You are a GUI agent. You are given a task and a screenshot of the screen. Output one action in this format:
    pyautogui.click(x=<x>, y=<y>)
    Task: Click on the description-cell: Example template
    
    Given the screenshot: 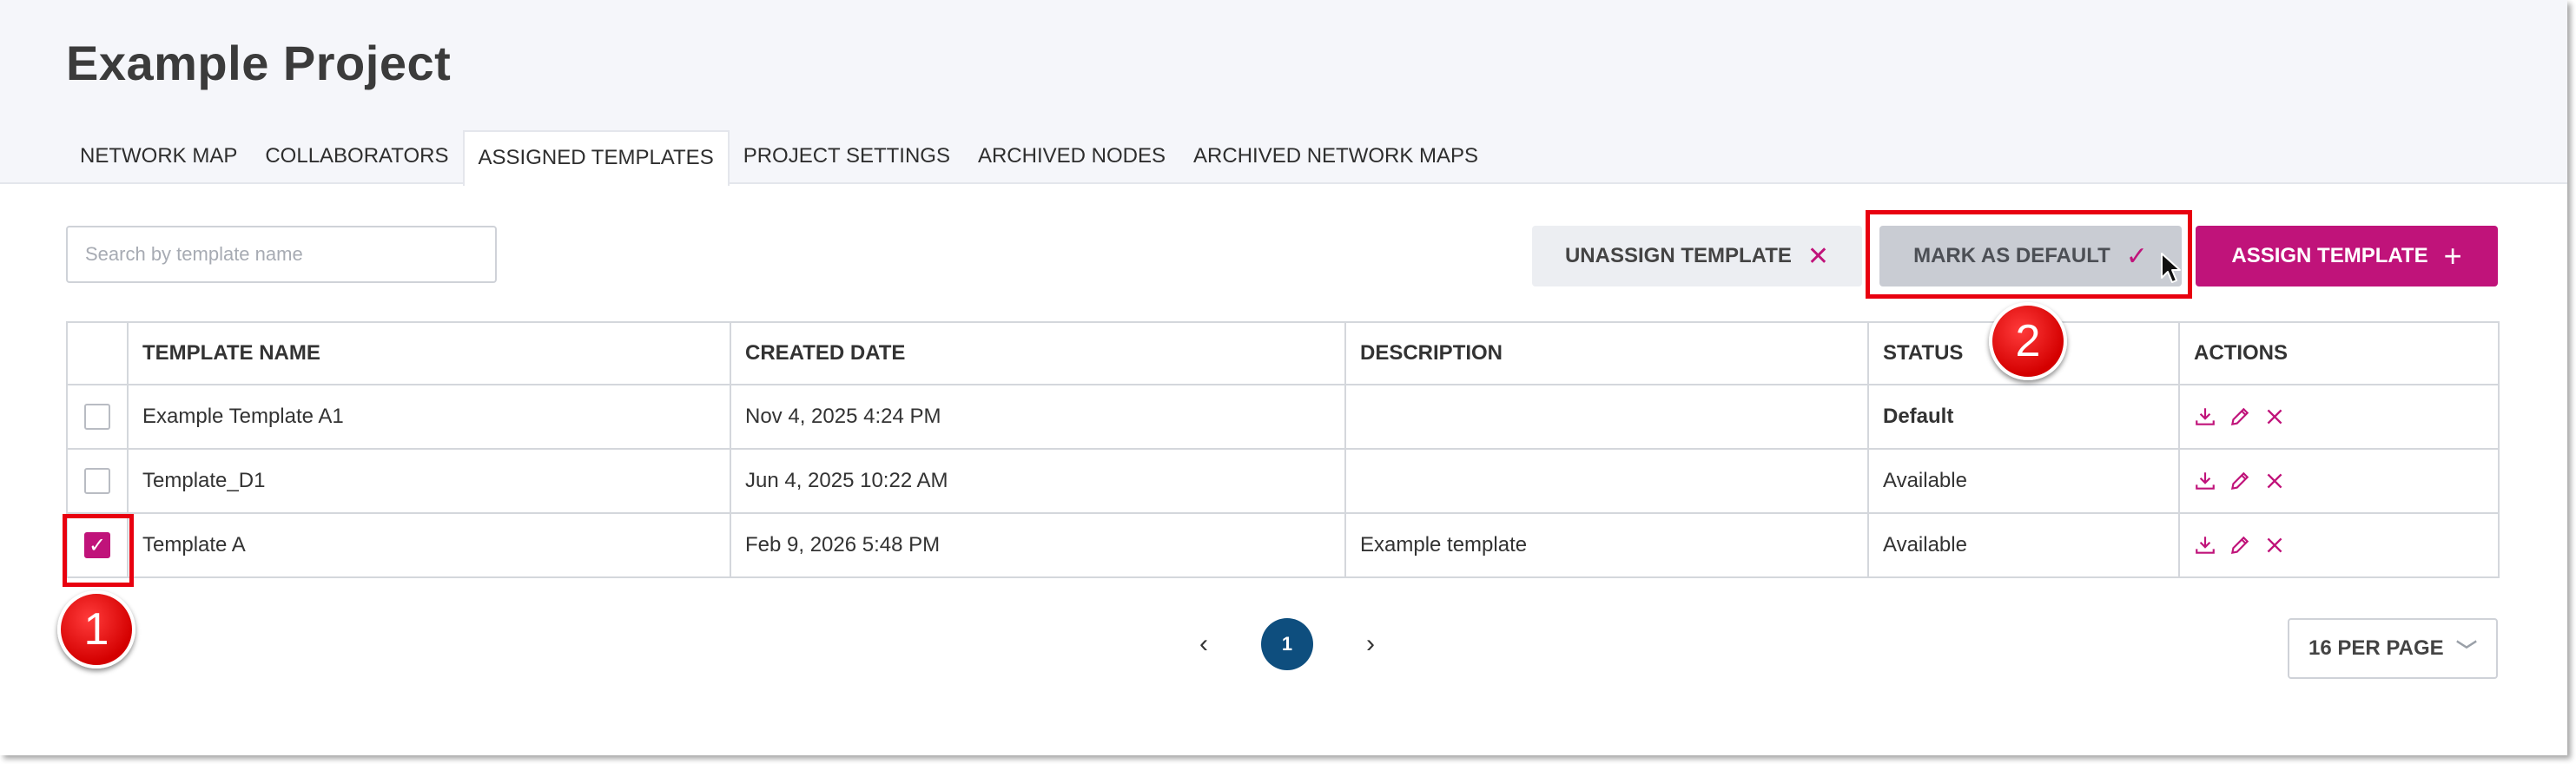 What is the action you would take?
    pyautogui.click(x=1607, y=545)
    